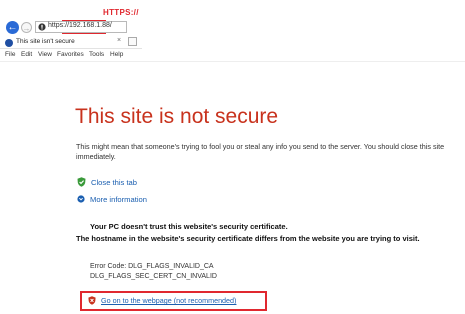 The height and width of the screenshot is (314, 465). I want to click on error-code-line2: DLG_FLAGS_SEC_CERT_CN_INVALID, so click(153, 276).